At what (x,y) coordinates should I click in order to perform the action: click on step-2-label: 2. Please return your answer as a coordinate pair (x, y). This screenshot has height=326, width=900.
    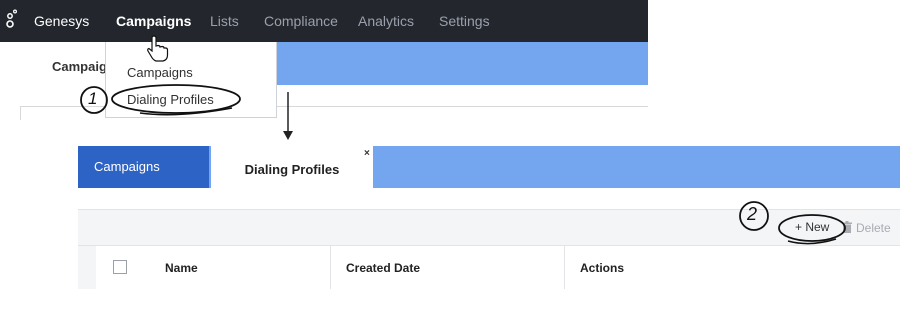
    Looking at the image, I should click on (752, 214).